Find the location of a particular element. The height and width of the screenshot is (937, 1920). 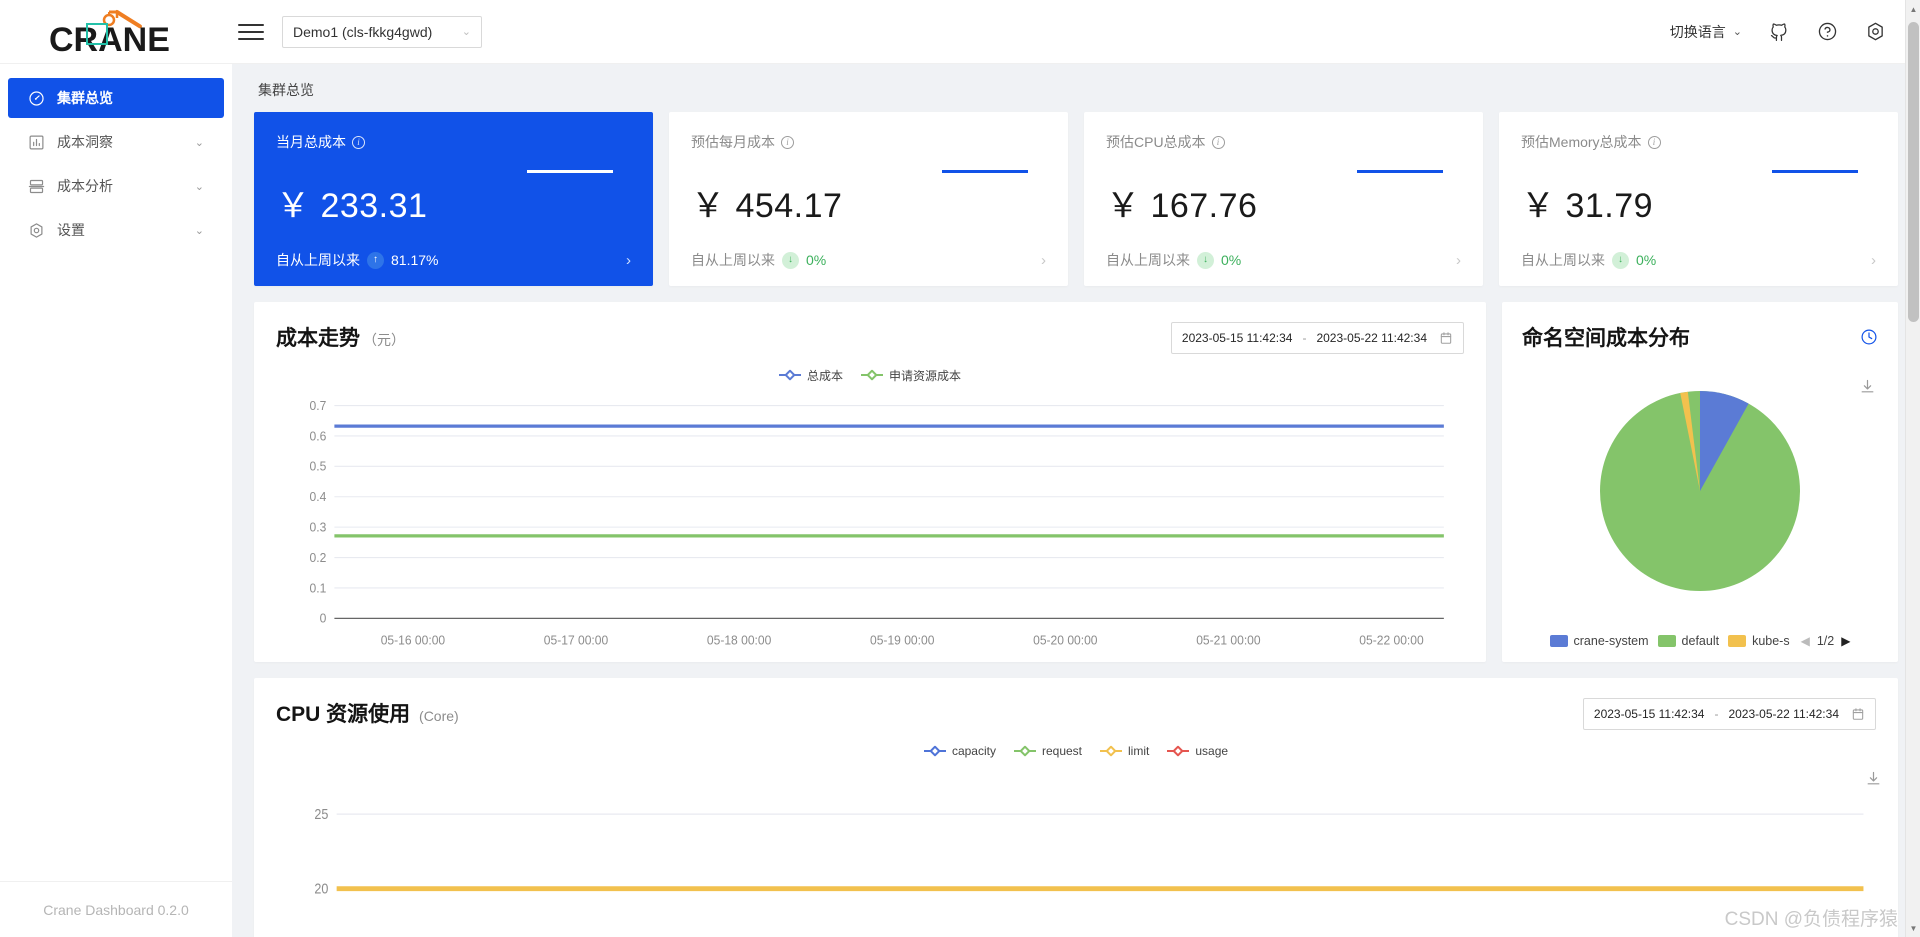

date-range-end: 2023-05-22 11:42:34 is located at coordinates (1783, 714).